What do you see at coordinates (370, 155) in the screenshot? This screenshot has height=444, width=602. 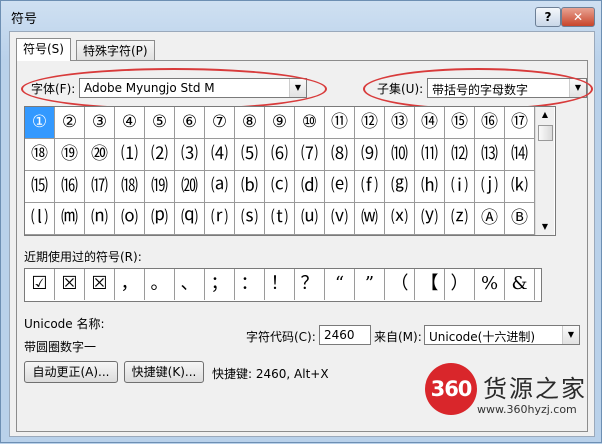 I see `symbol-cell: ⑼` at bounding box center [370, 155].